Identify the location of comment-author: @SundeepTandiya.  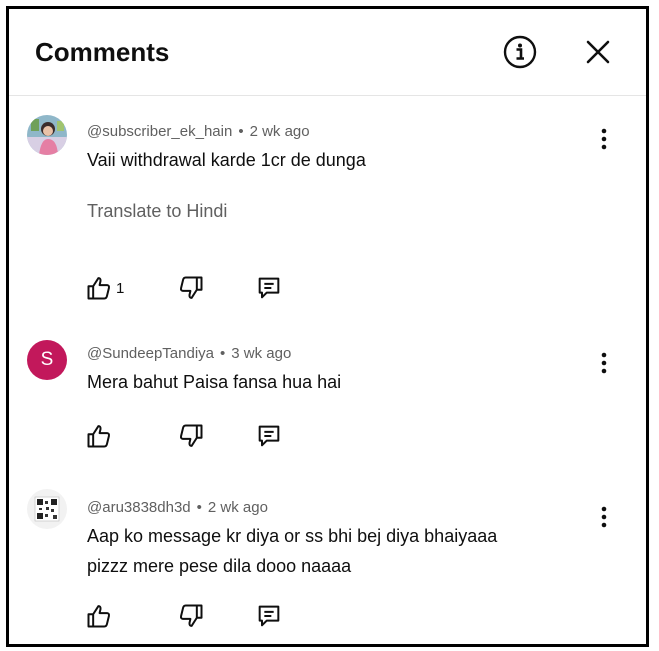
(150, 353).